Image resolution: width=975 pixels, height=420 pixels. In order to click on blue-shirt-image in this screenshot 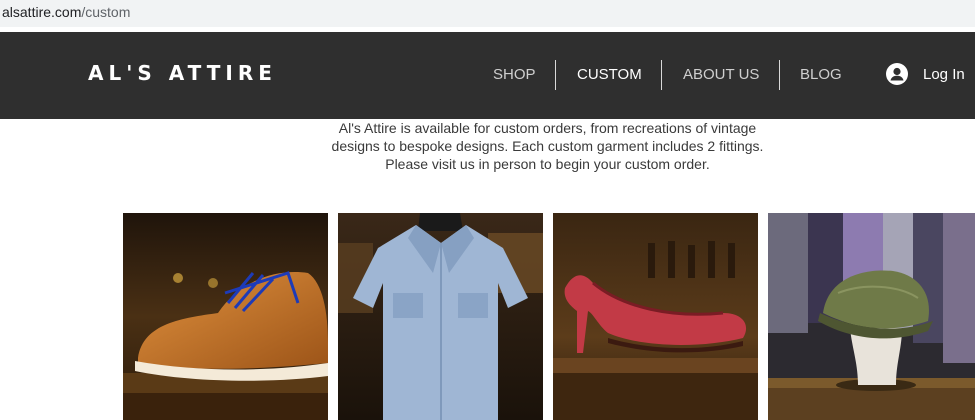, I will do `click(440, 316)`.